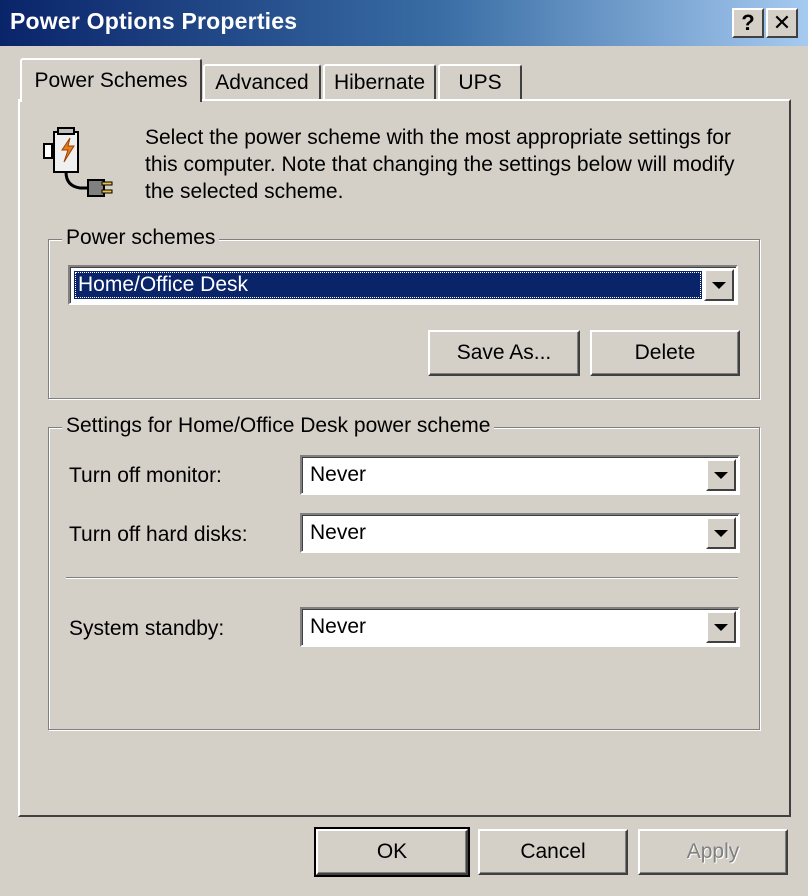 This screenshot has height=896, width=808. Describe the element at coordinates (141, 238) in the screenshot. I see `power-schemes-legend: Power schemes` at that location.